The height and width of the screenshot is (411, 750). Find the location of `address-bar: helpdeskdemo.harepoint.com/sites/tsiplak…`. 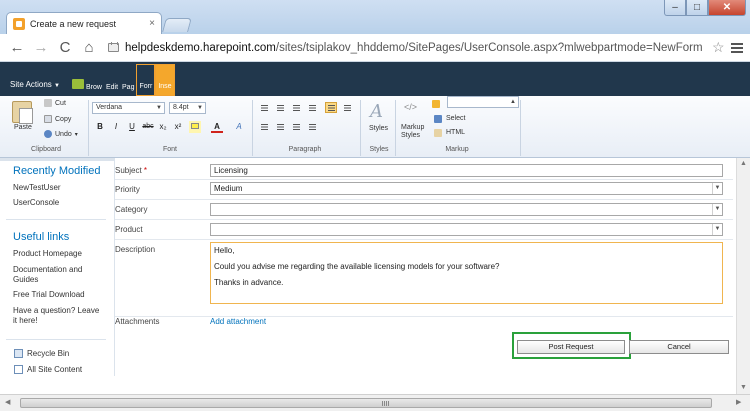

address-bar: helpdeskdemo.harepoint.com/sites/tsiplak… is located at coordinates (408, 47).